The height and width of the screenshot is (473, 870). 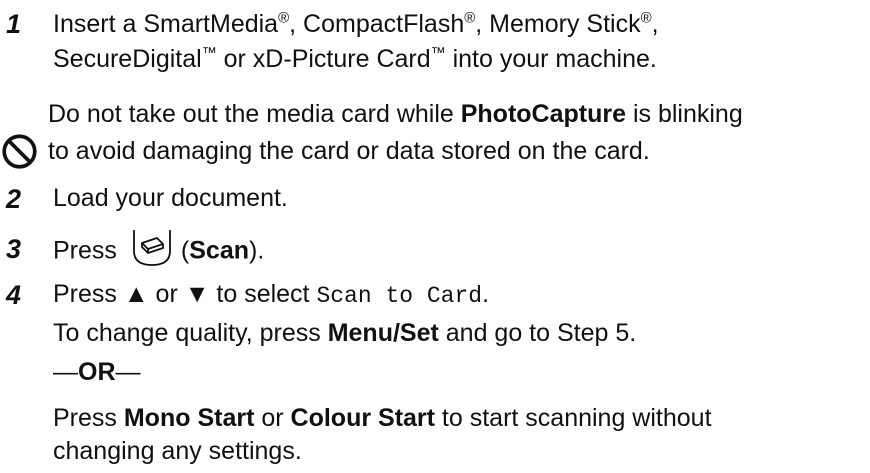 I want to click on no-entry-icon, so click(x=19, y=151).